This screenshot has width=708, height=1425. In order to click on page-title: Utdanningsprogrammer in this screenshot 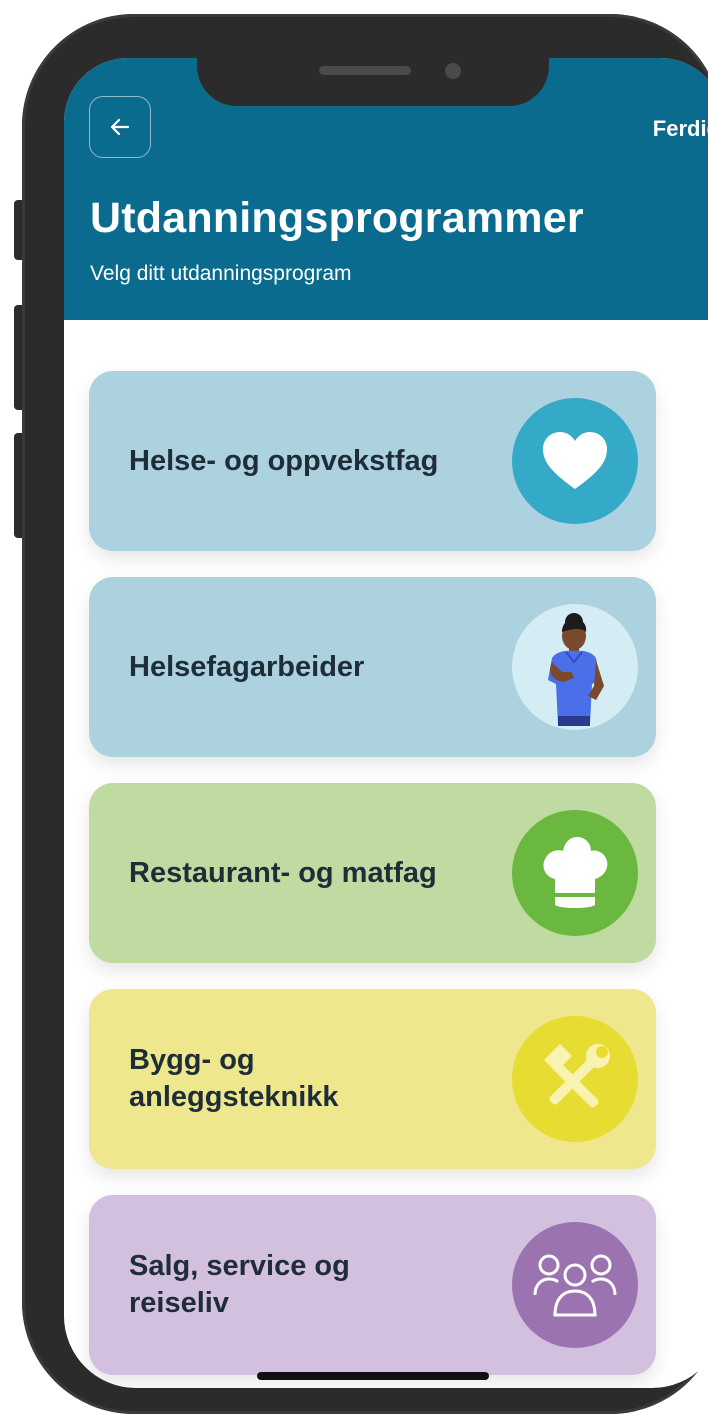, I will do `click(337, 218)`.